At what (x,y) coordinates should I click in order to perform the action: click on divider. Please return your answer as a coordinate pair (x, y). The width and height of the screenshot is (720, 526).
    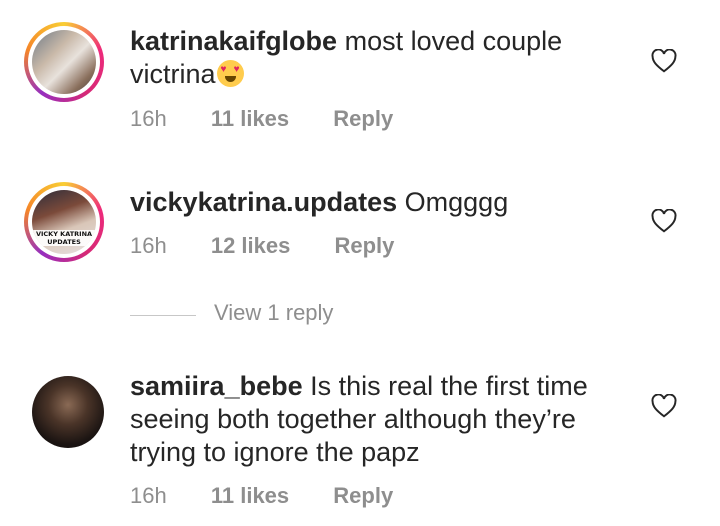
    Looking at the image, I should click on (163, 315).